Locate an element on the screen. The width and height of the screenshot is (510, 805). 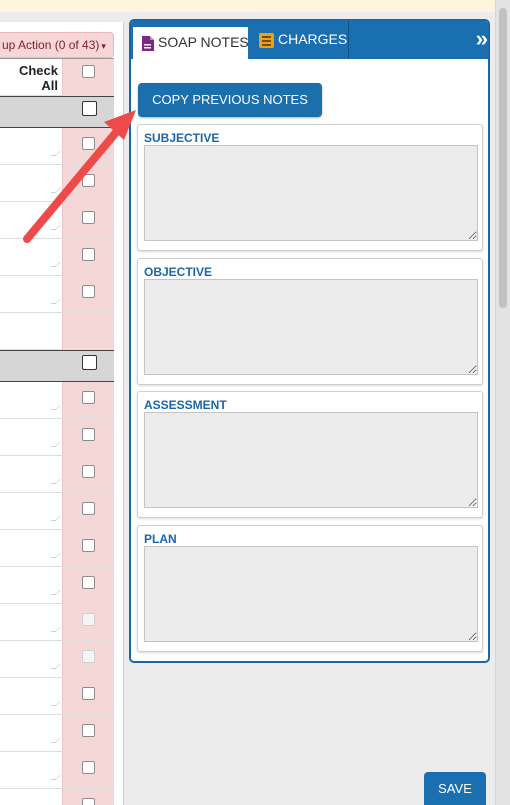
scrollbar-thumb is located at coordinates (503, 158).